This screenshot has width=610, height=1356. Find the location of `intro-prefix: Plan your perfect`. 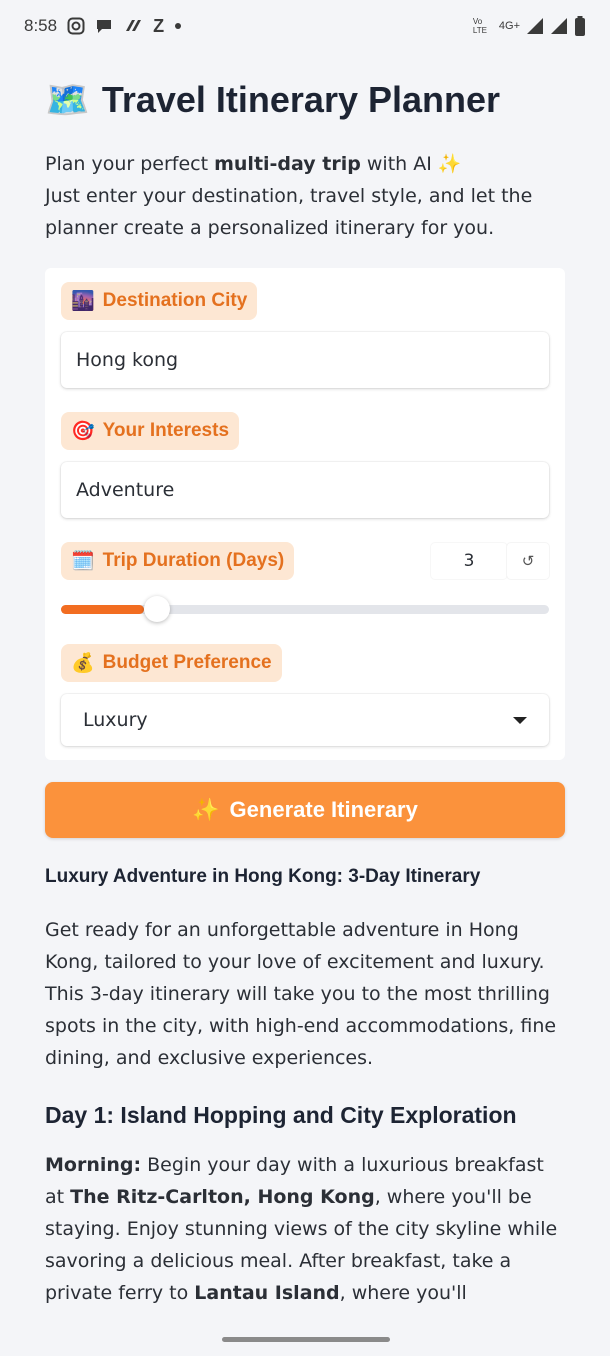

intro-prefix: Plan your perfect is located at coordinates (130, 164).